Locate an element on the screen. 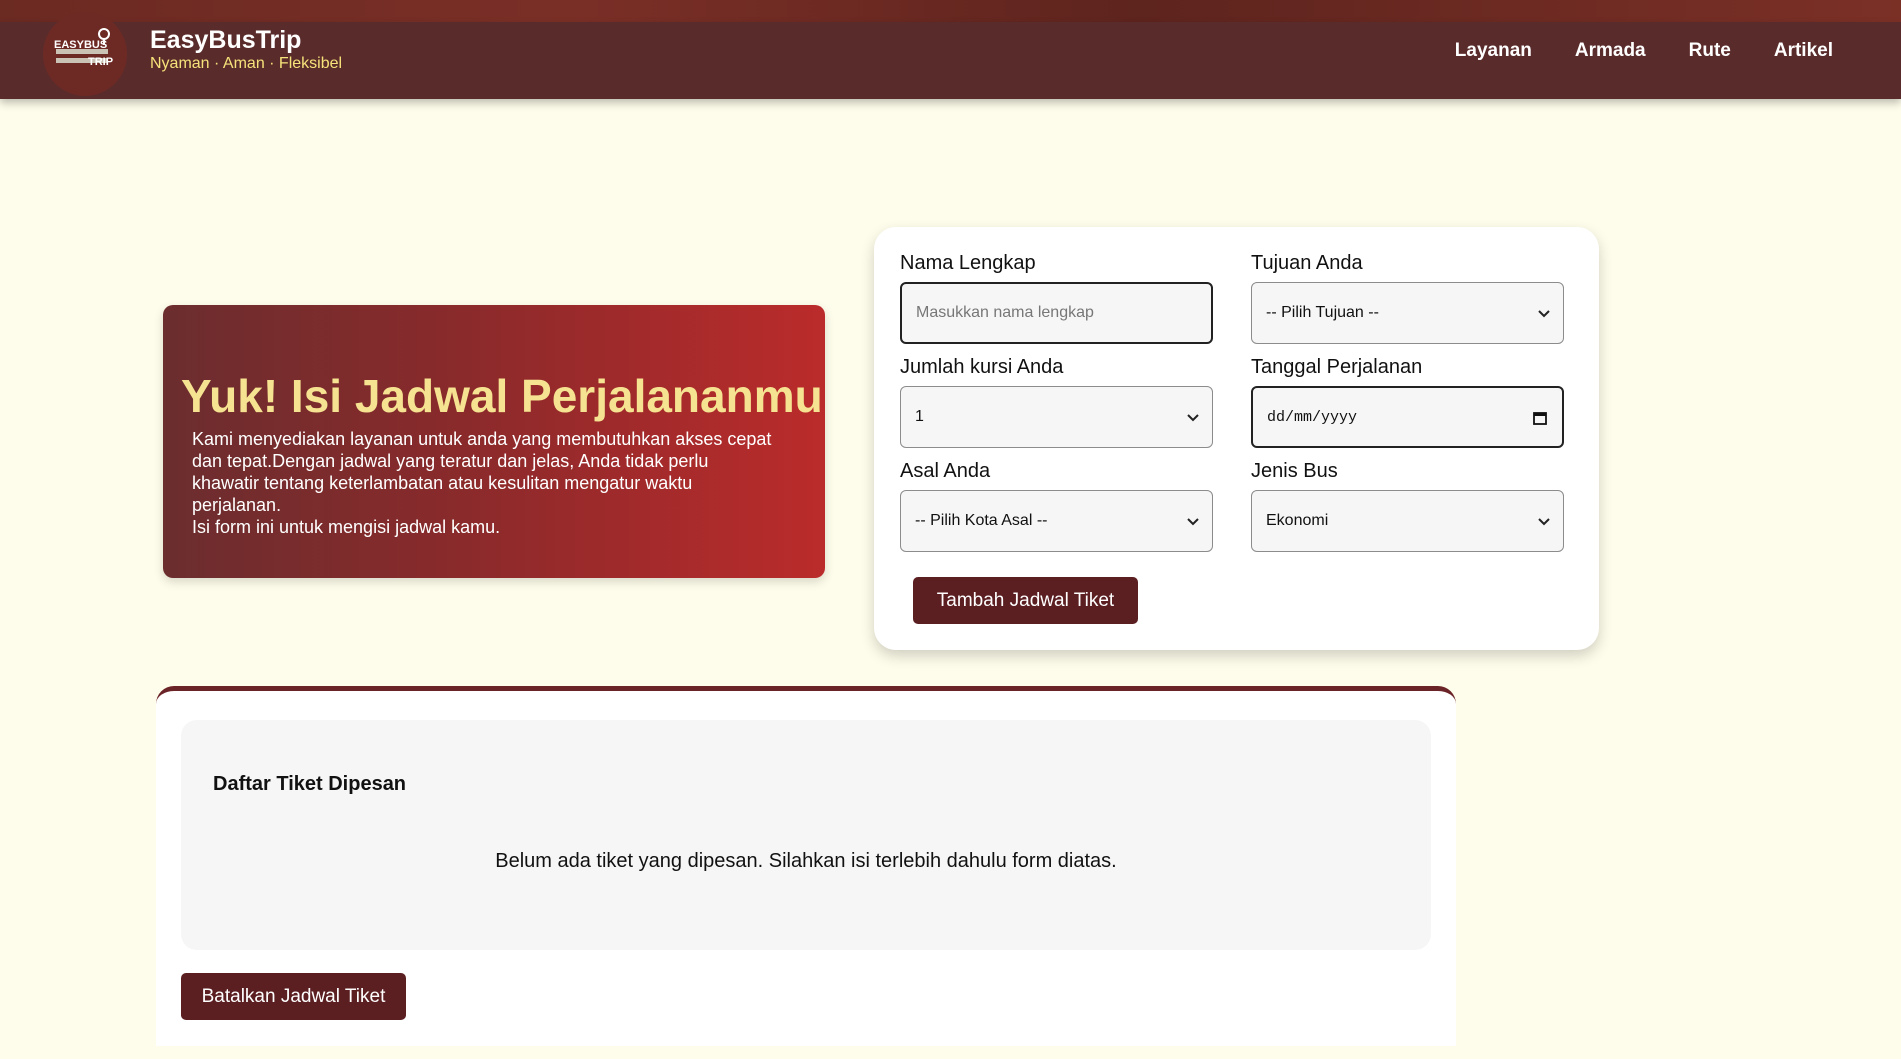 The width and height of the screenshot is (1901, 1059). brand-title: EasyBusTrip is located at coordinates (226, 40).